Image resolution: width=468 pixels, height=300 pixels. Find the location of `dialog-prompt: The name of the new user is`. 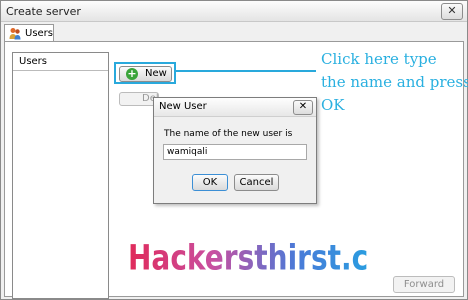

dialog-prompt: The name of the new user is is located at coordinates (228, 134).